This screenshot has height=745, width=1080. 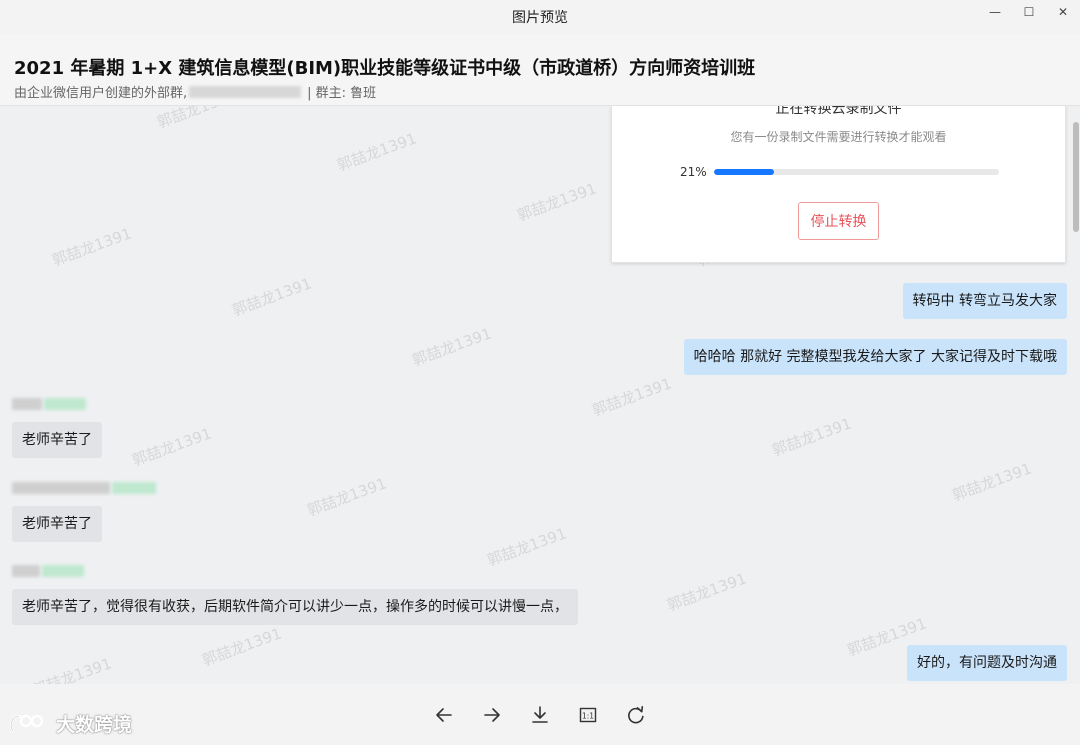 What do you see at coordinates (1076, 177) in the screenshot?
I see `scrollbar-thumb` at bounding box center [1076, 177].